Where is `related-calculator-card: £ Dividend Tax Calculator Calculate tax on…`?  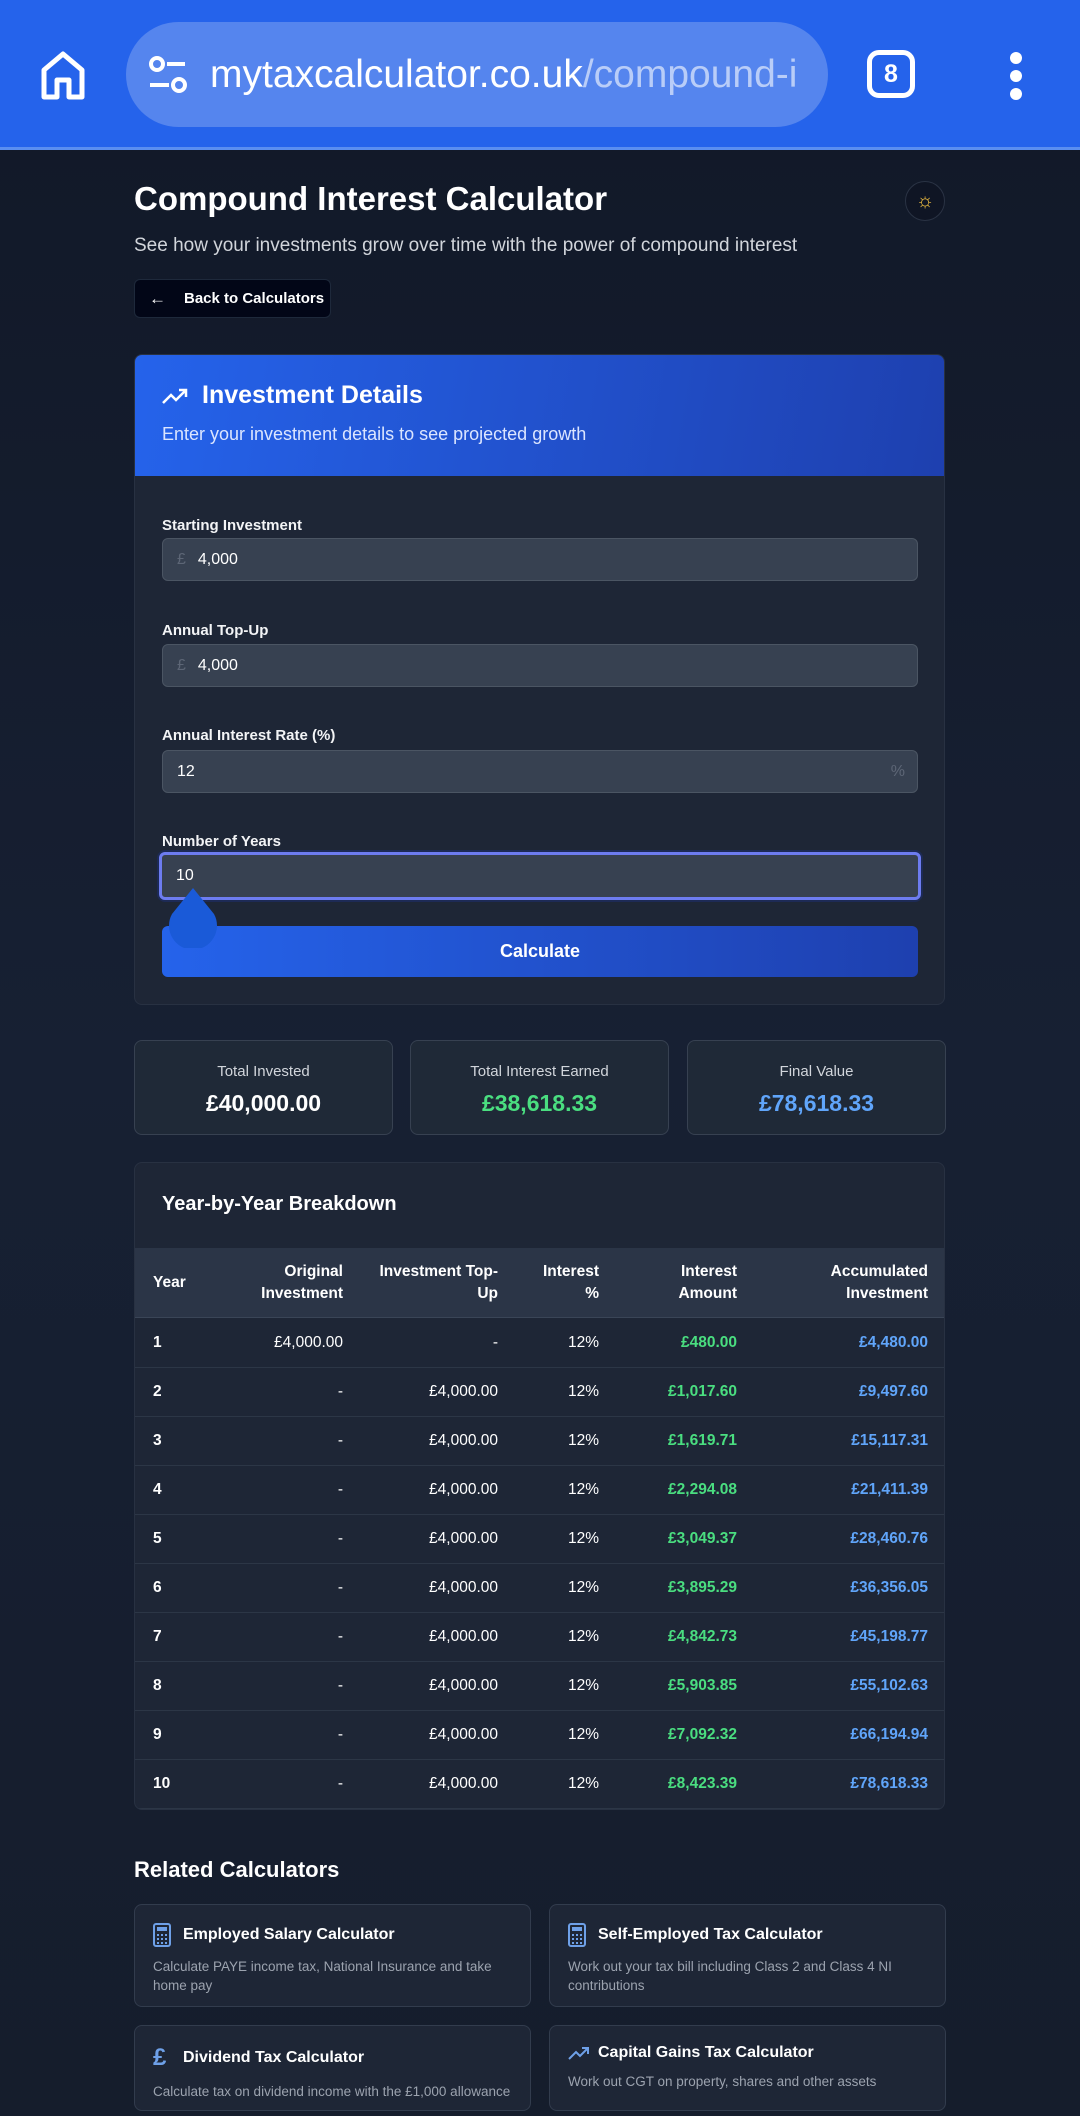
related-calculator-card: £ Dividend Tax Calculator Calculate tax on… is located at coordinates (332, 2068).